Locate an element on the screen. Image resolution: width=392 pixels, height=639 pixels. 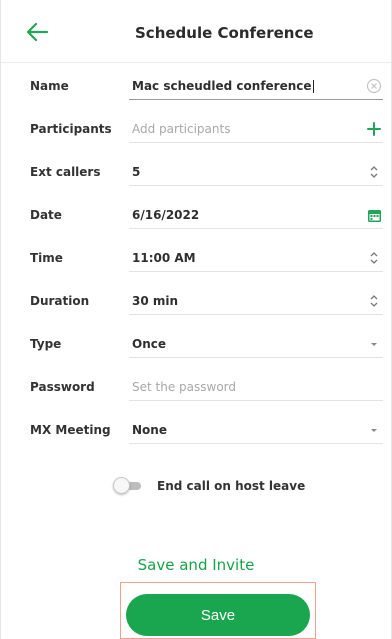
duration-input: 30 min is located at coordinates (155, 301).